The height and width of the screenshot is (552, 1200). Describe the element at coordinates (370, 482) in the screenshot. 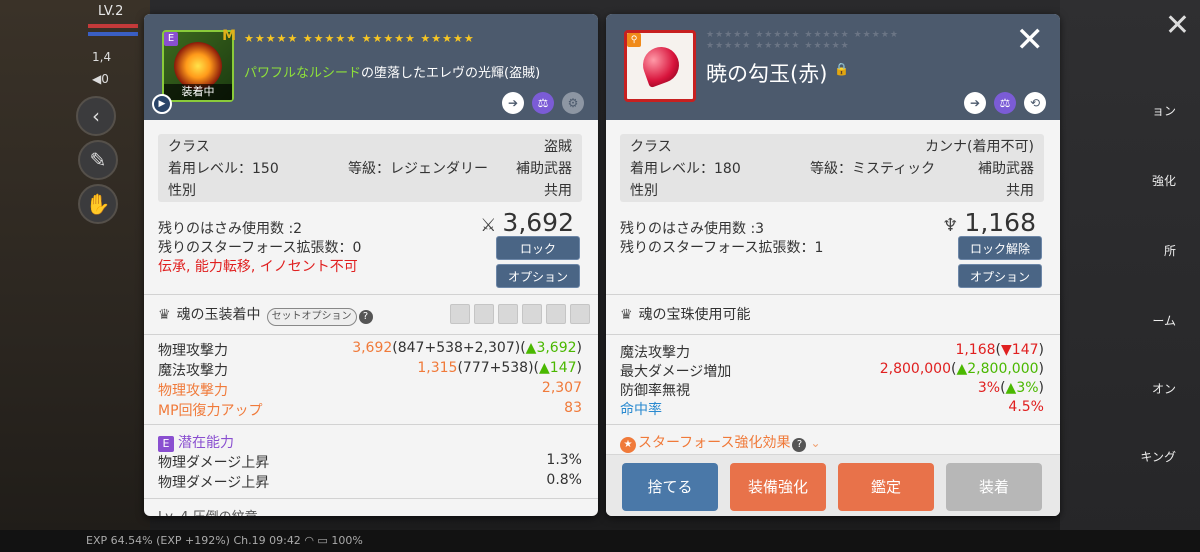

I see `potential-line: 物理ダメージ上昇 0.8%` at that location.